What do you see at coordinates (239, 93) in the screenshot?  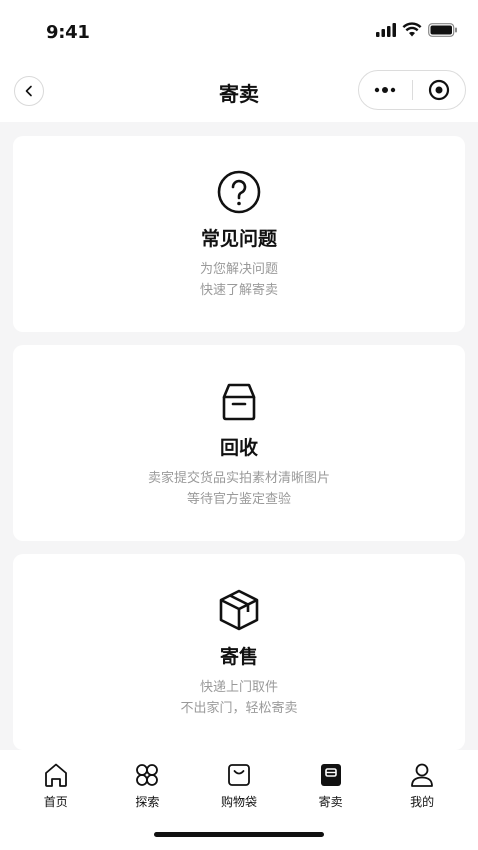 I see `nav-bar: 寄卖` at bounding box center [239, 93].